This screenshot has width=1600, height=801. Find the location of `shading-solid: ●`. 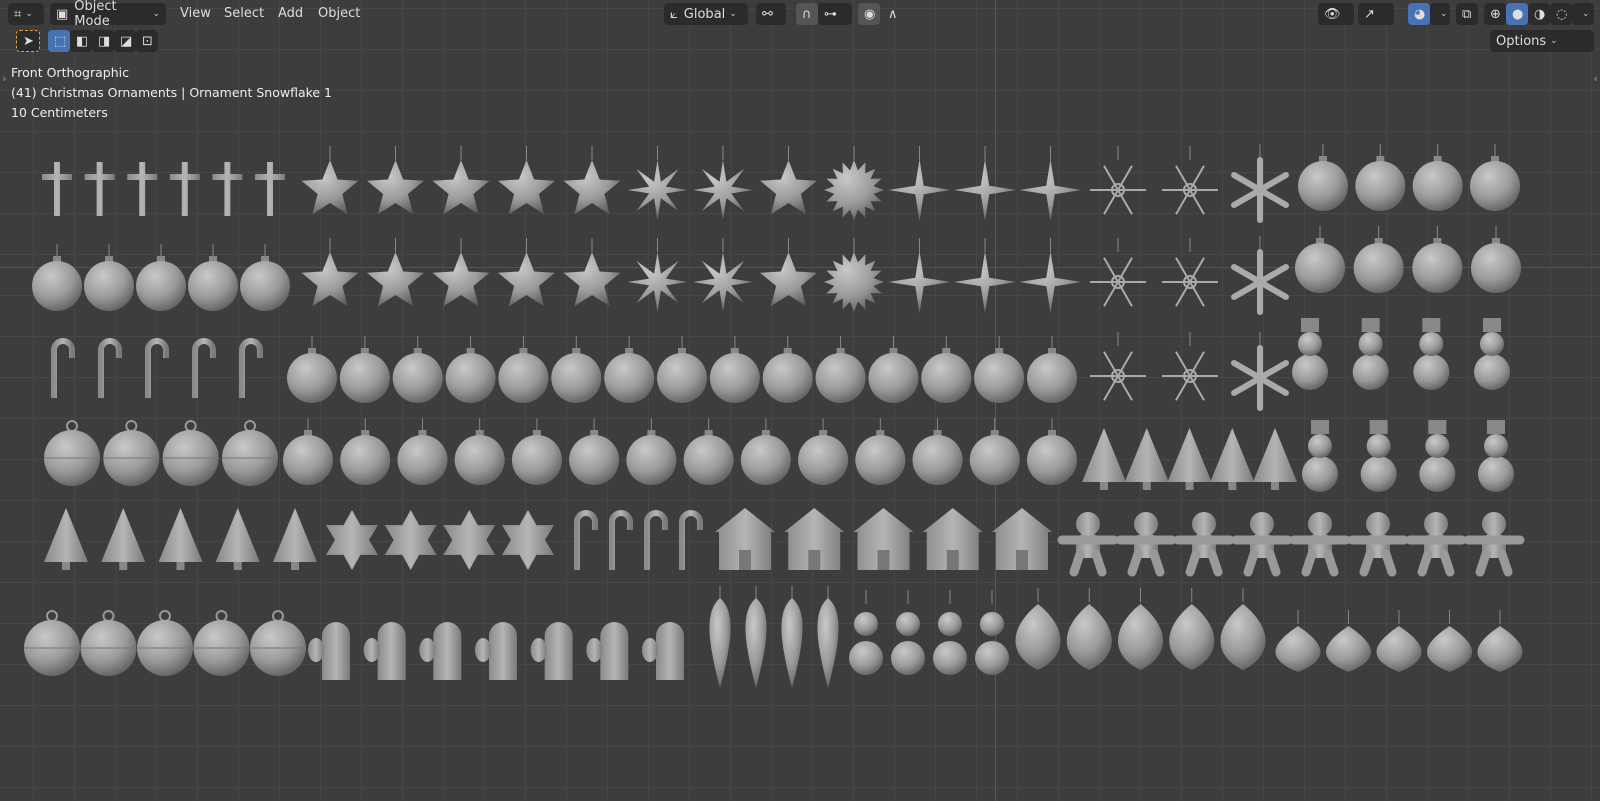

shading-solid: ● is located at coordinates (1517, 14).